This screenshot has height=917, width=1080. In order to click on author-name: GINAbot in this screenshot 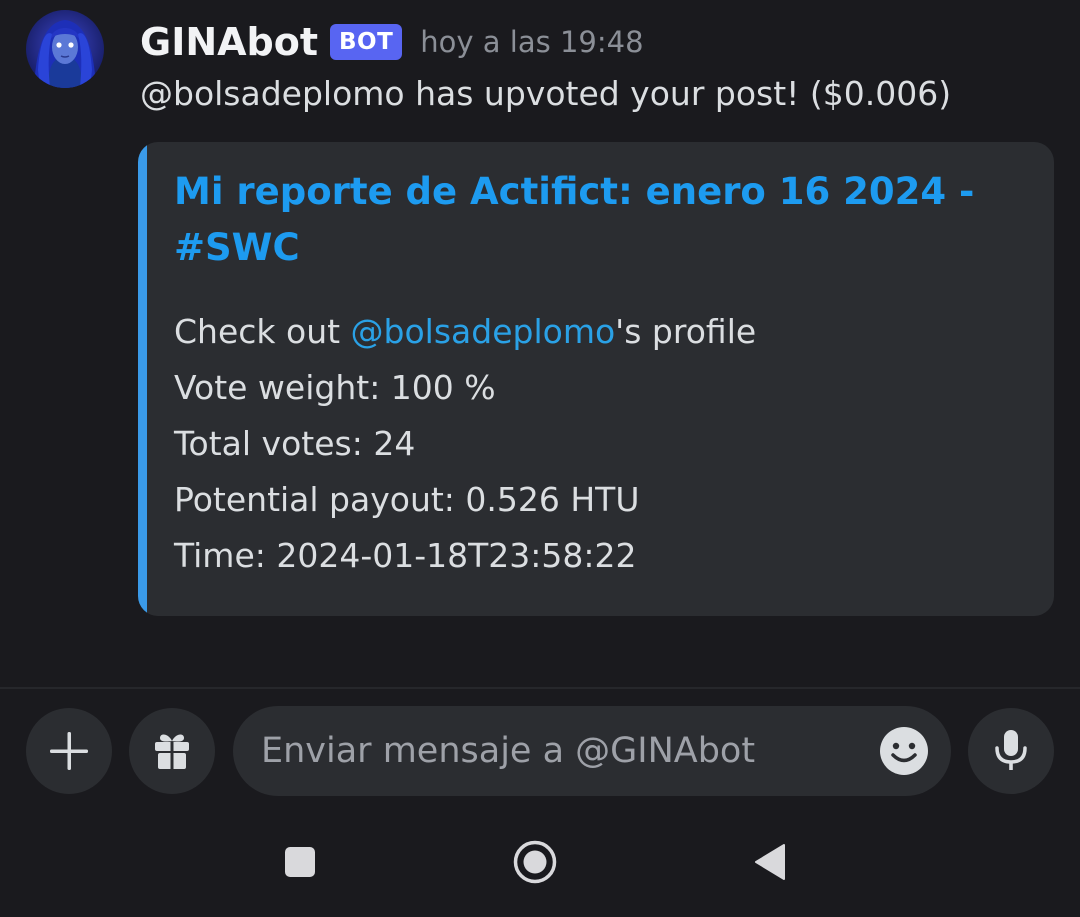, I will do `click(229, 42)`.